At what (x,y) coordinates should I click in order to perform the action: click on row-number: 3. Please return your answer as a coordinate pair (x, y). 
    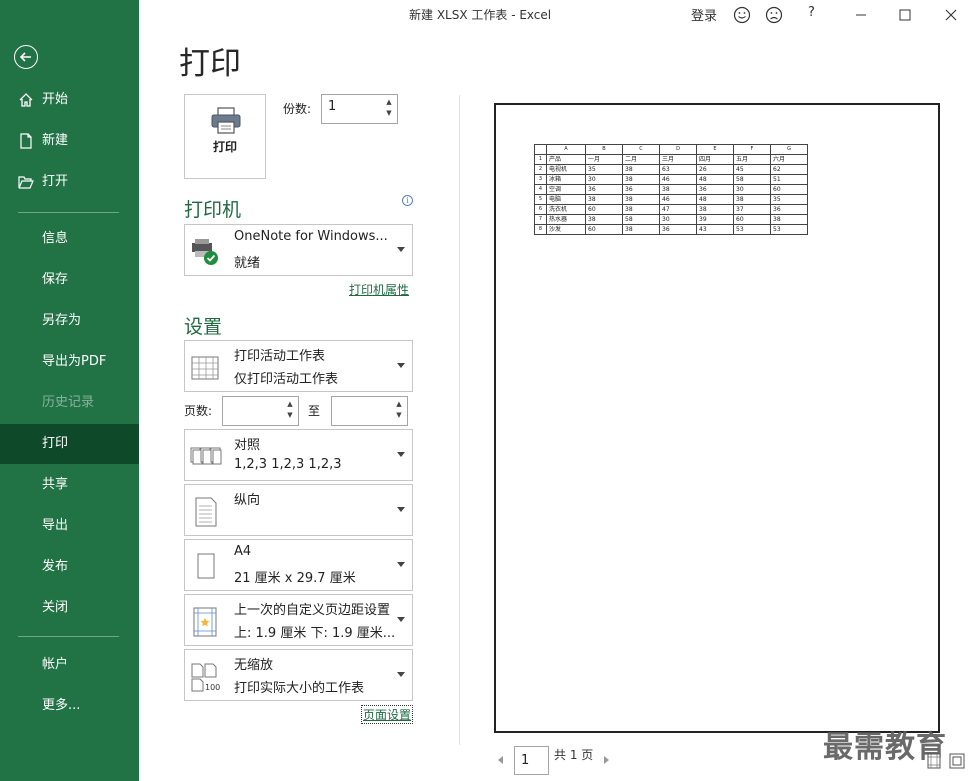
    Looking at the image, I should click on (540, 179).